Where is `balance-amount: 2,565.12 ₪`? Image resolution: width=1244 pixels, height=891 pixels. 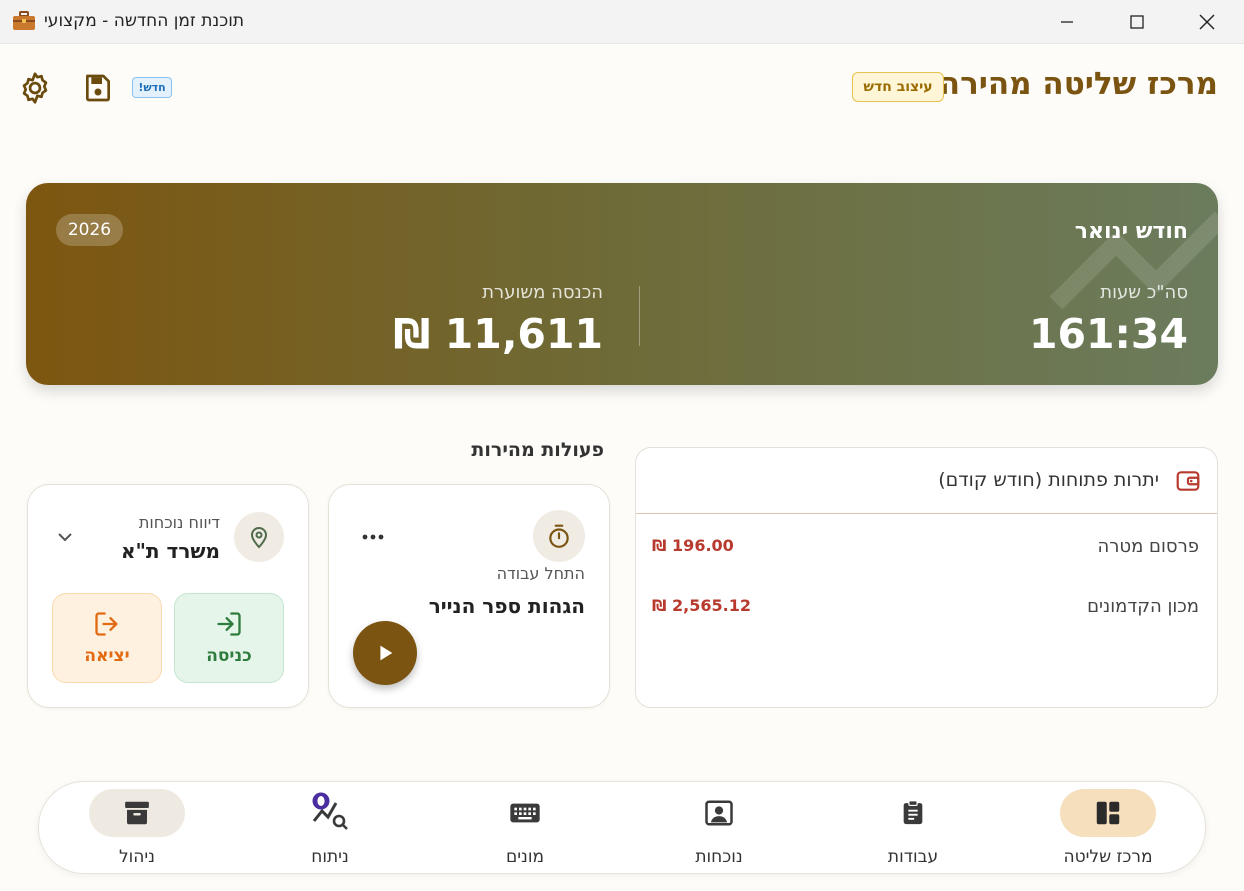
balance-amount: 2,565.12 ₪ is located at coordinates (701, 605).